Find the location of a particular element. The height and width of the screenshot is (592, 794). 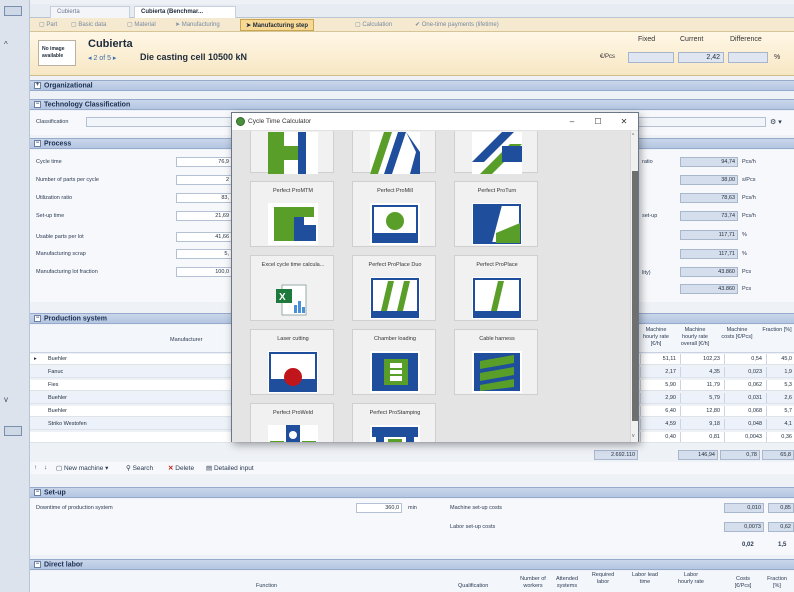

cycle-time-field: 76,9 is located at coordinates (204, 162).